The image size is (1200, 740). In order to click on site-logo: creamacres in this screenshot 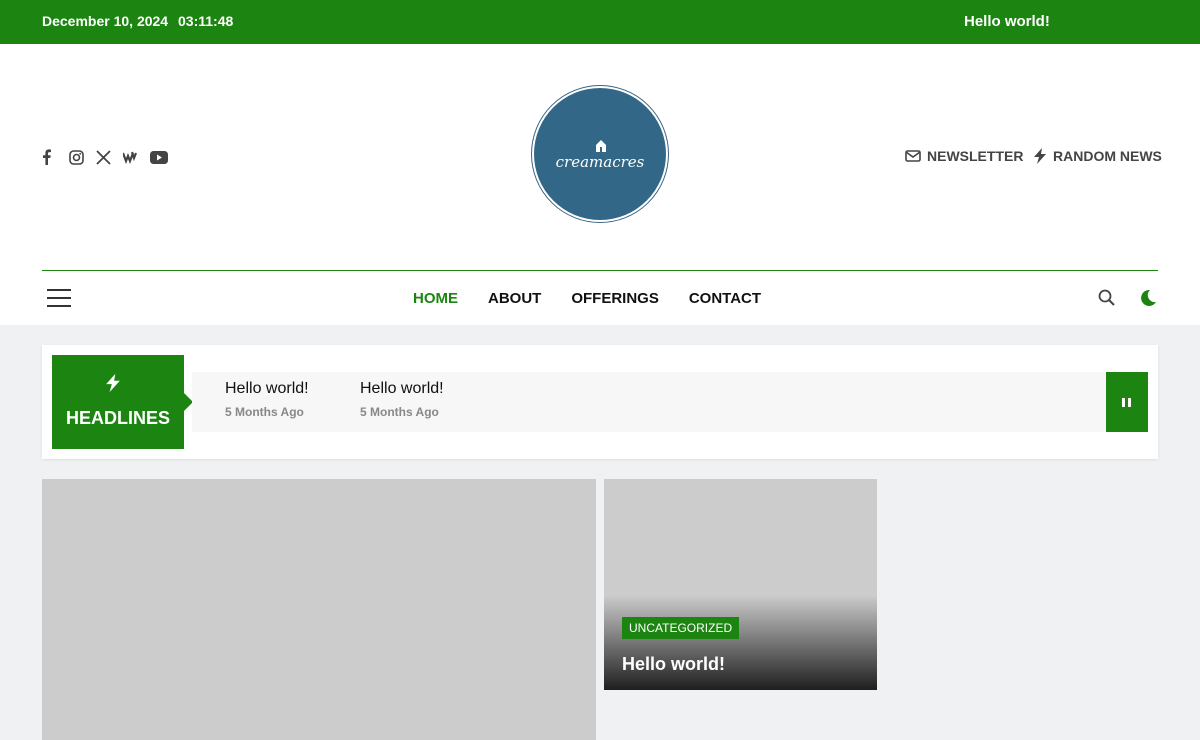, I will do `click(600, 154)`.